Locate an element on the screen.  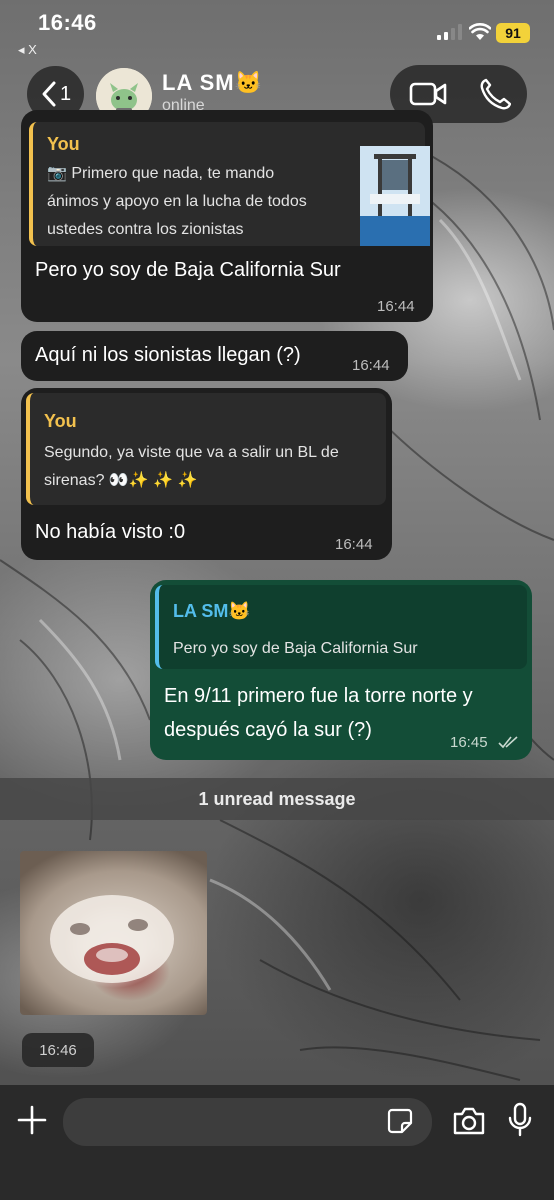
message-text: No había visto :0 is located at coordinates (110, 532).